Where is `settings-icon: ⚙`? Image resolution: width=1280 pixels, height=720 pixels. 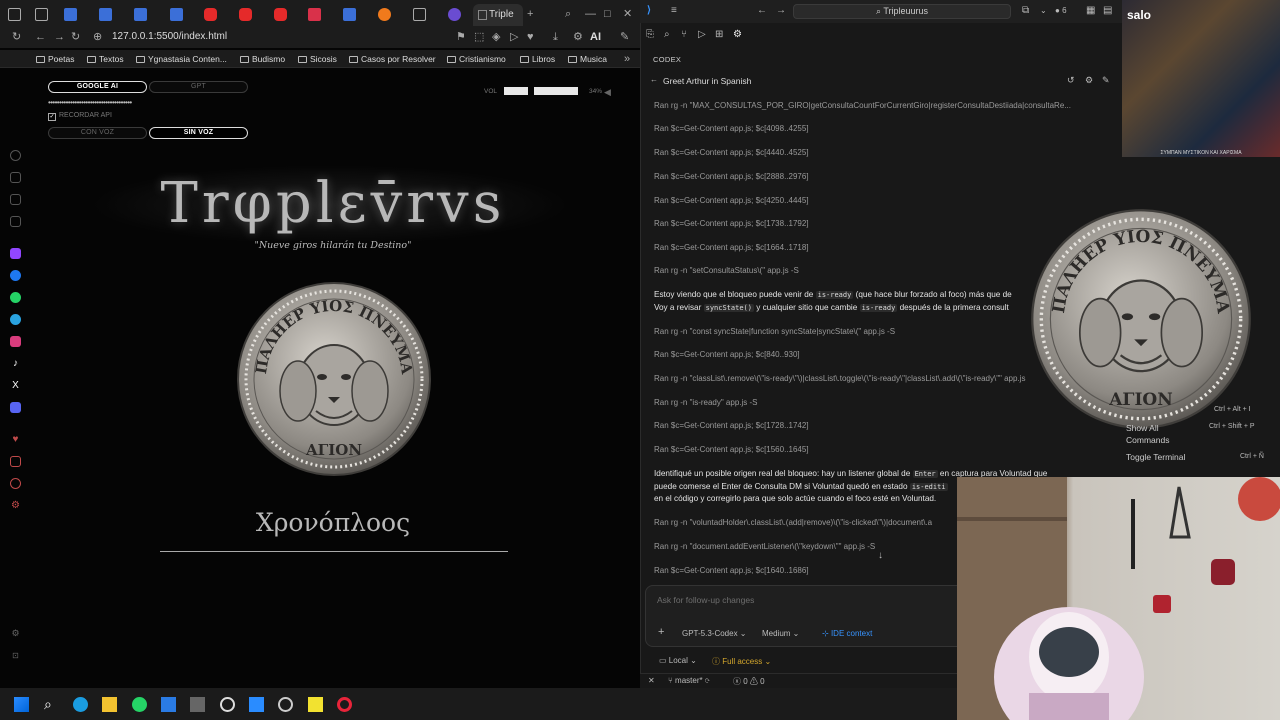 settings-icon: ⚙ is located at coordinates (1089, 80).